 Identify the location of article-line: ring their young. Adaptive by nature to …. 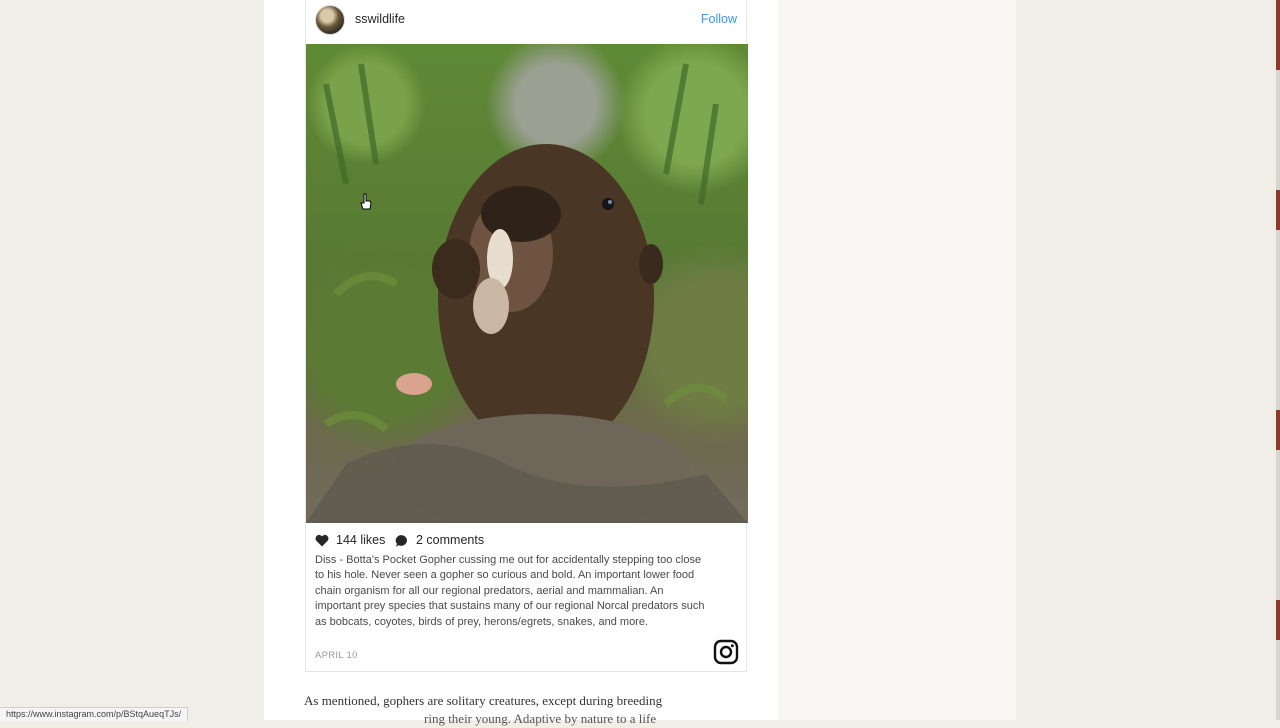
(540, 718).